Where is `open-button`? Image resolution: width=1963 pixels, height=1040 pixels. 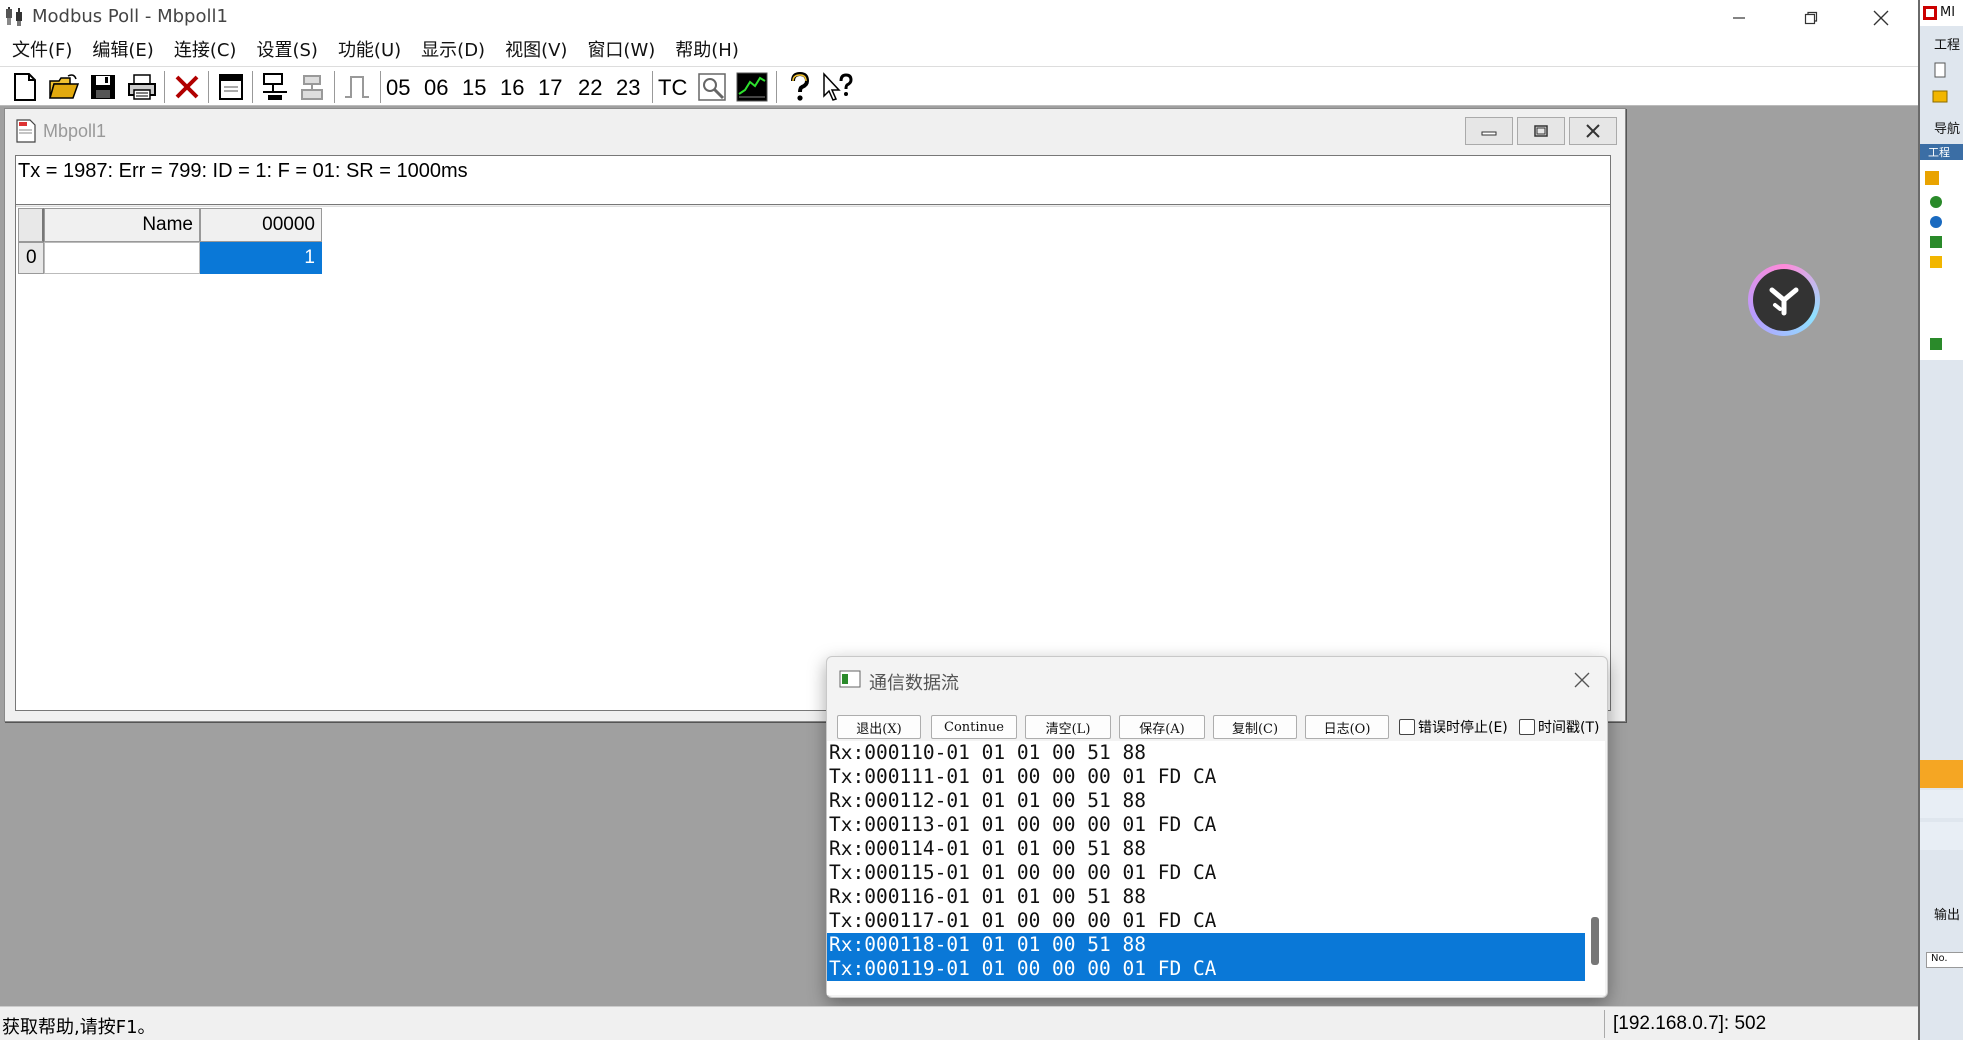
open-button is located at coordinates (64, 87).